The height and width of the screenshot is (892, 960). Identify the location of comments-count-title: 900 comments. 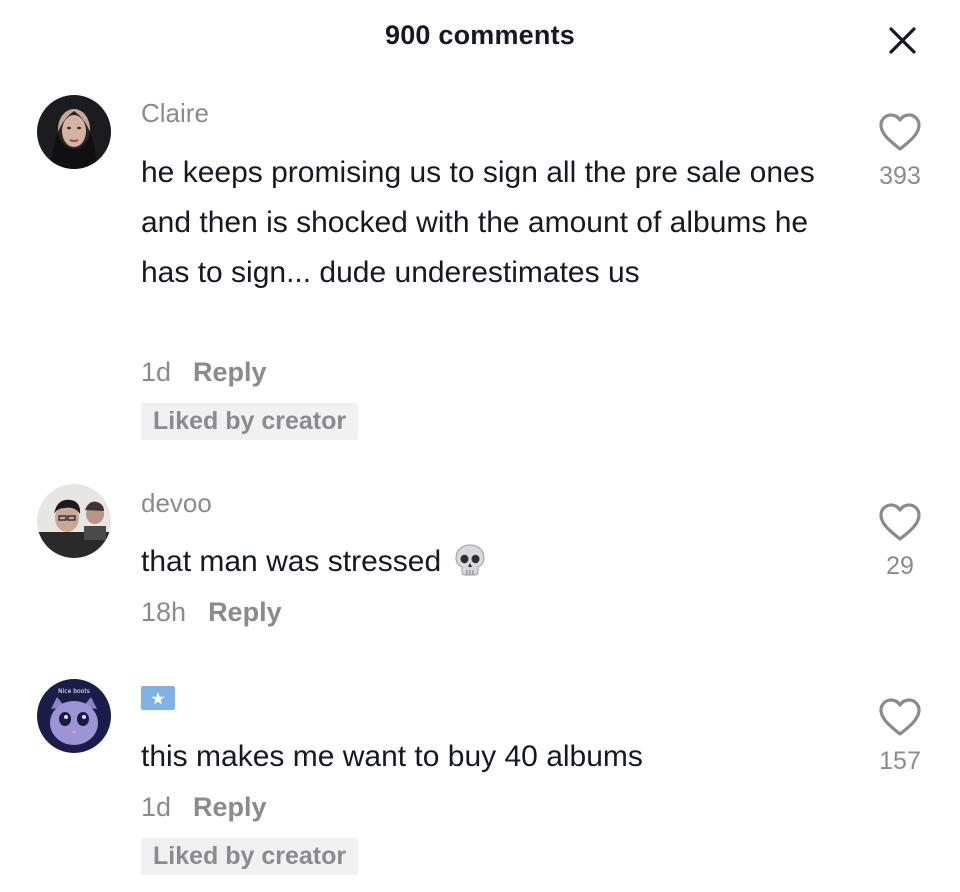
(480, 35).